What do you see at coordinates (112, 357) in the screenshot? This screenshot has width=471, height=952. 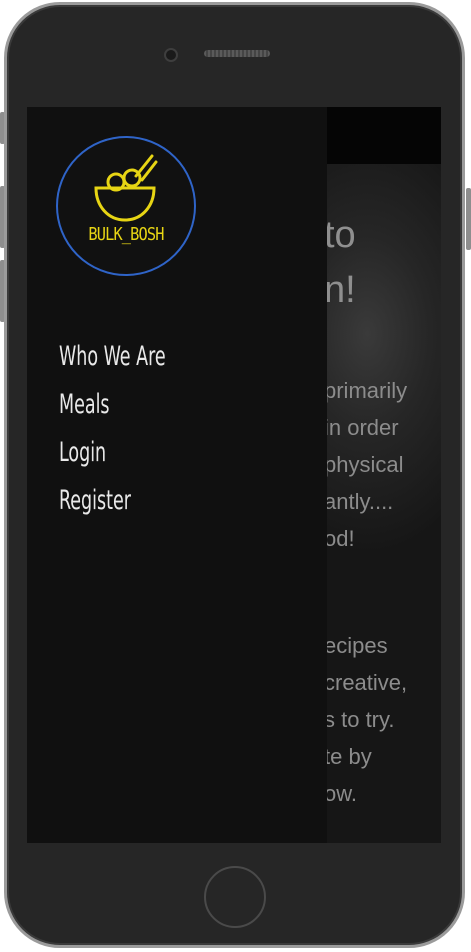 I see `nav-link-who-we-are: Who We Are` at bounding box center [112, 357].